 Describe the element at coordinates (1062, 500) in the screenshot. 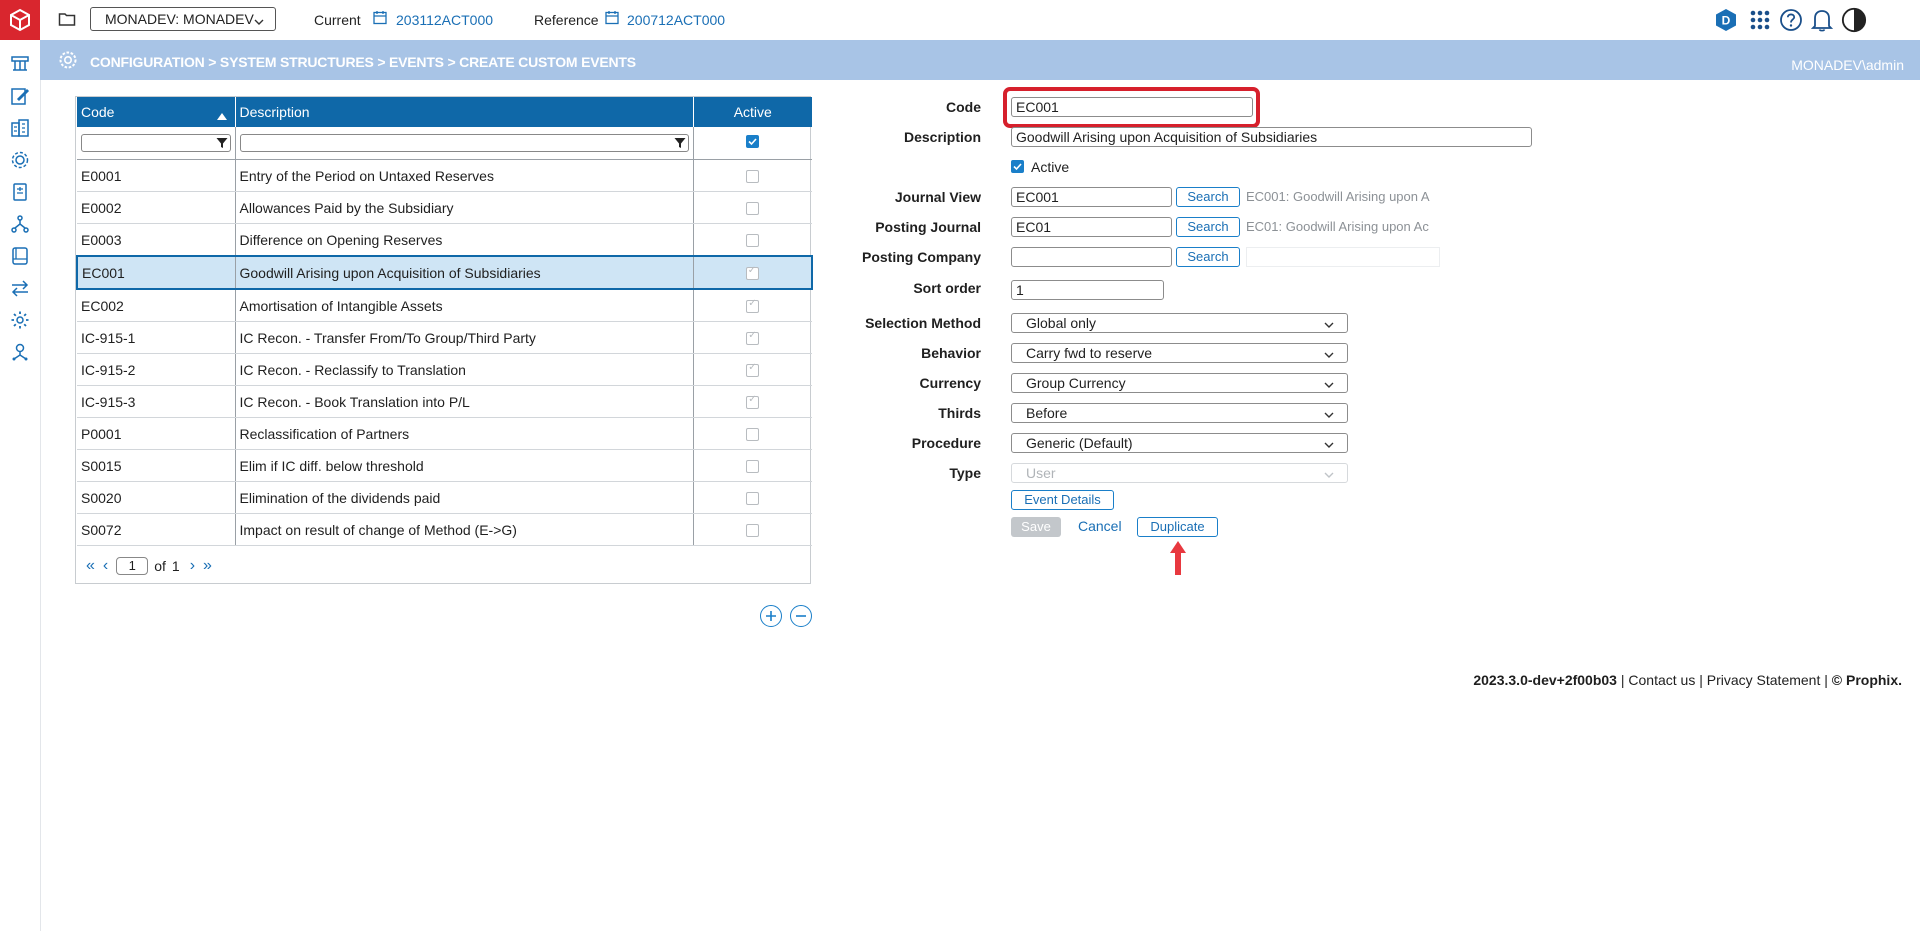

I see `event-details-button: Event Details` at that location.